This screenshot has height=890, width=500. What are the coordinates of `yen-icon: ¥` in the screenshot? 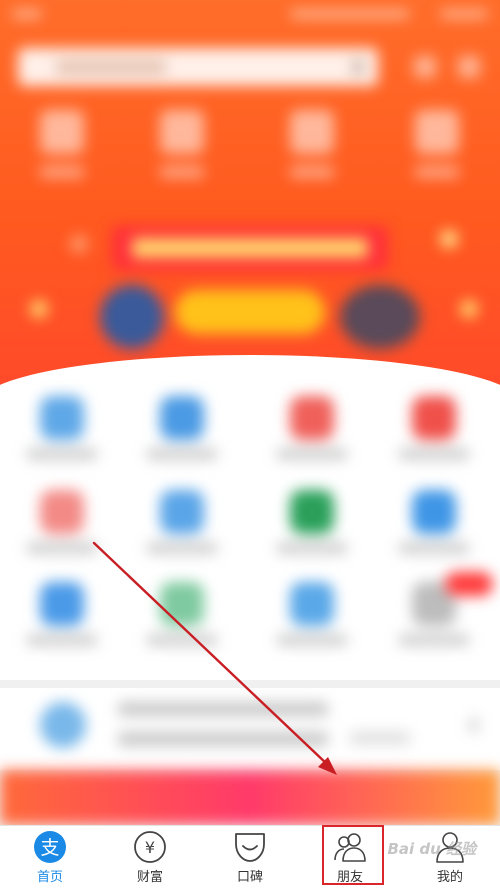 It's located at (150, 847).